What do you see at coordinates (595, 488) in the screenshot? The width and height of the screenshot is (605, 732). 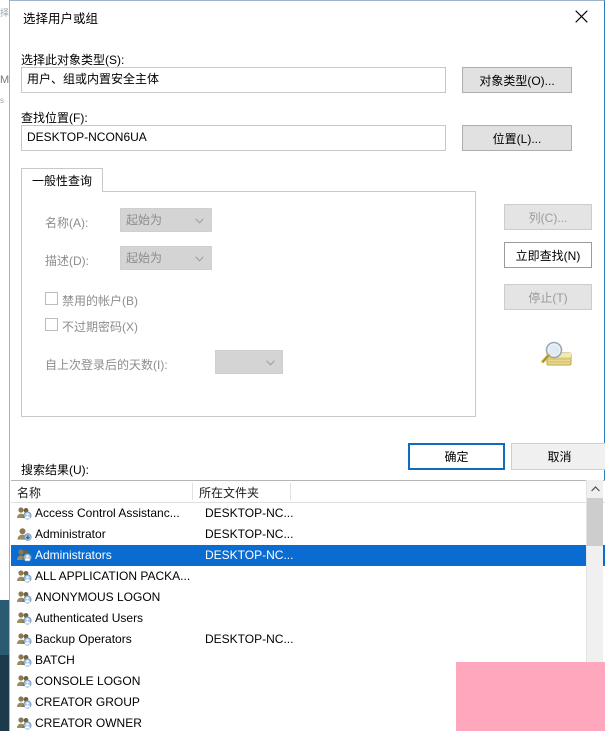 I see `scroll-up-icon` at bounding box center [595, 488].